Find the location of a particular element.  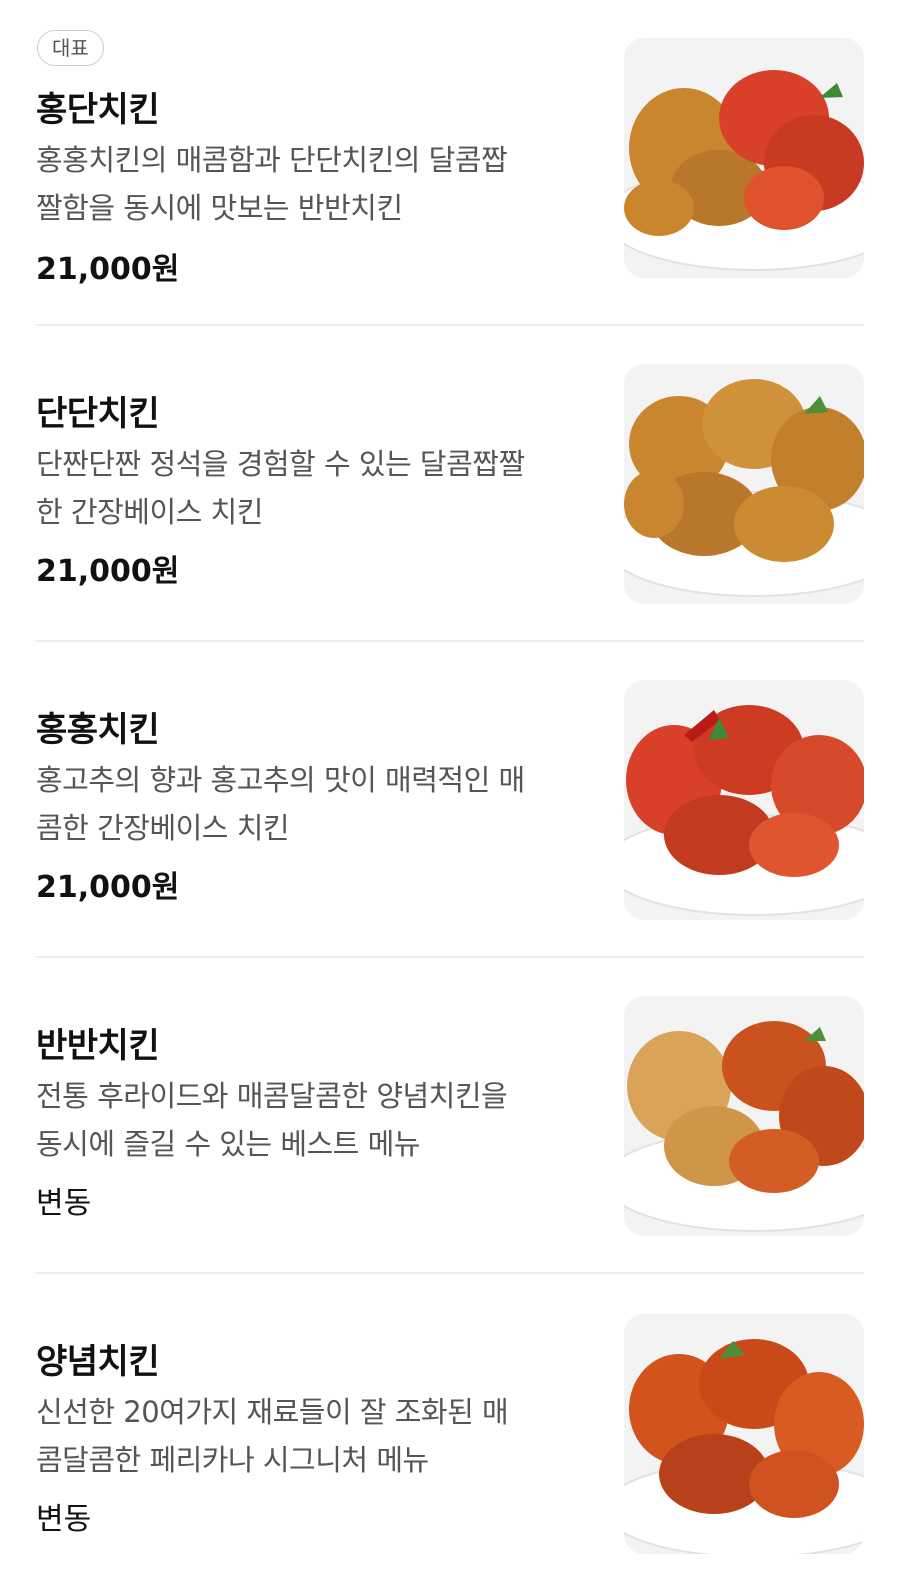

menu-item-description: 홍홍치킨의 매콤함과 단단치킨의 달콤짭 짤함을 동시에 맛보는 반반치킨 is located at coordinates (316, 184).